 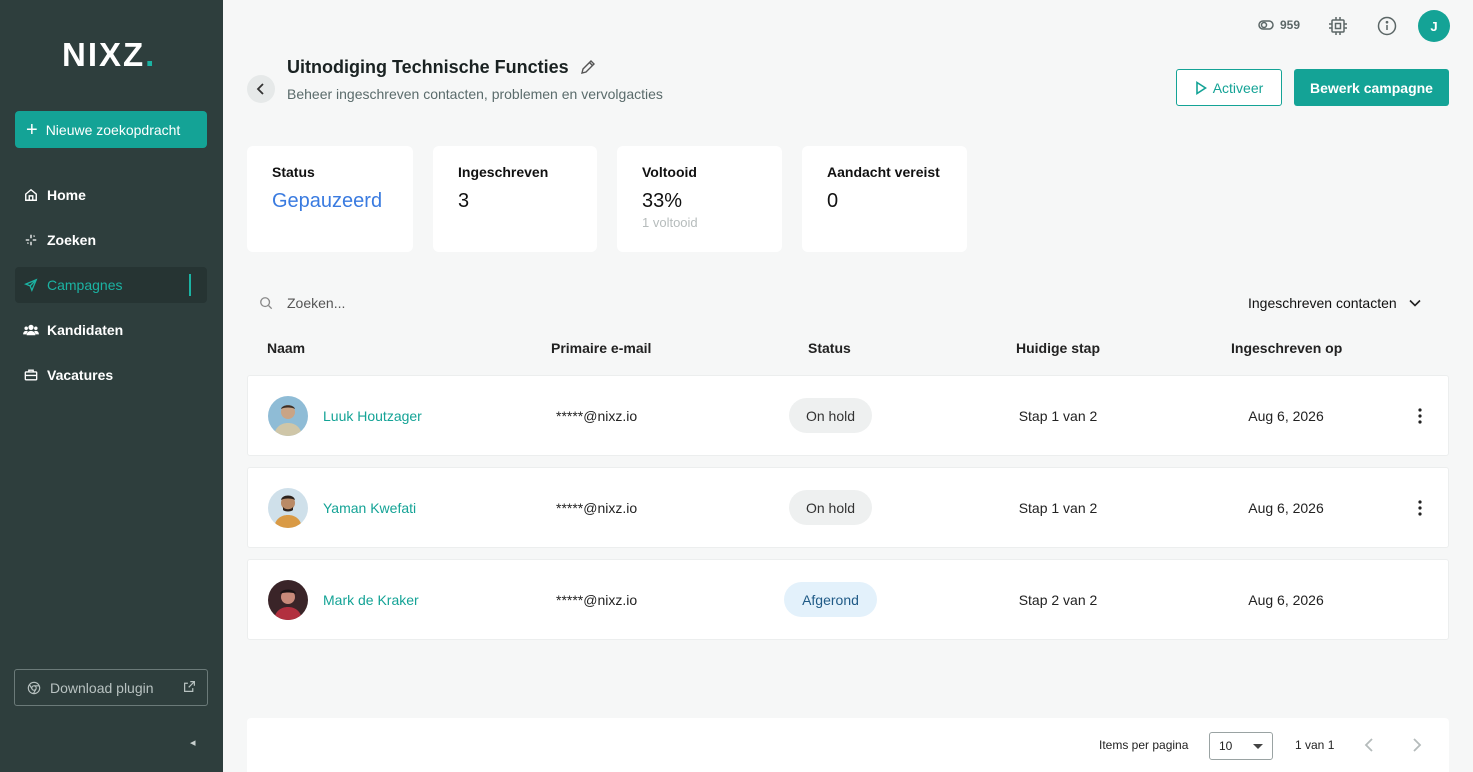 What do you see at coordinates (515, 199) in the screenshot?
I see `stat-card-enrolled: Ingeschreven 3` at bounding box center [515, 199].